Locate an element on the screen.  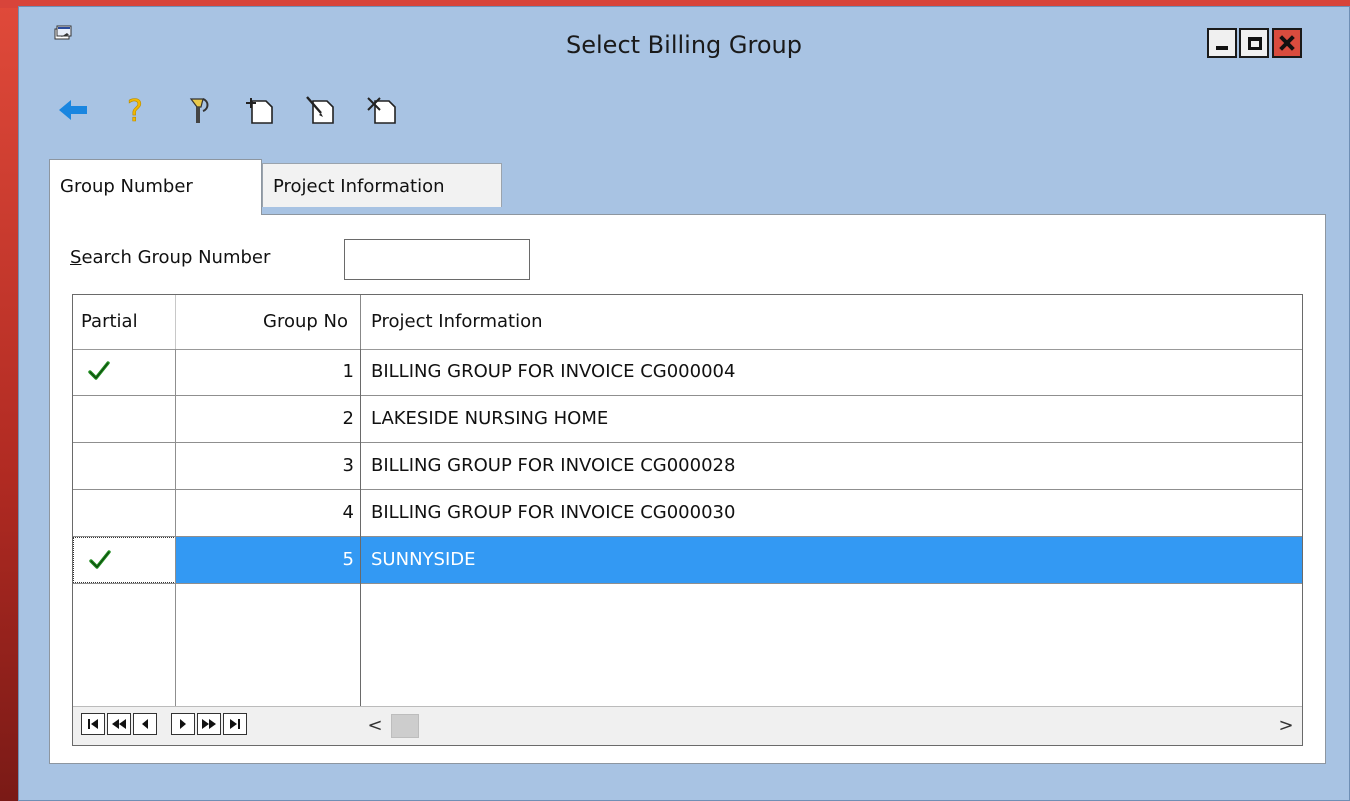
edit-record-icon is located at coordinates (321, 110).